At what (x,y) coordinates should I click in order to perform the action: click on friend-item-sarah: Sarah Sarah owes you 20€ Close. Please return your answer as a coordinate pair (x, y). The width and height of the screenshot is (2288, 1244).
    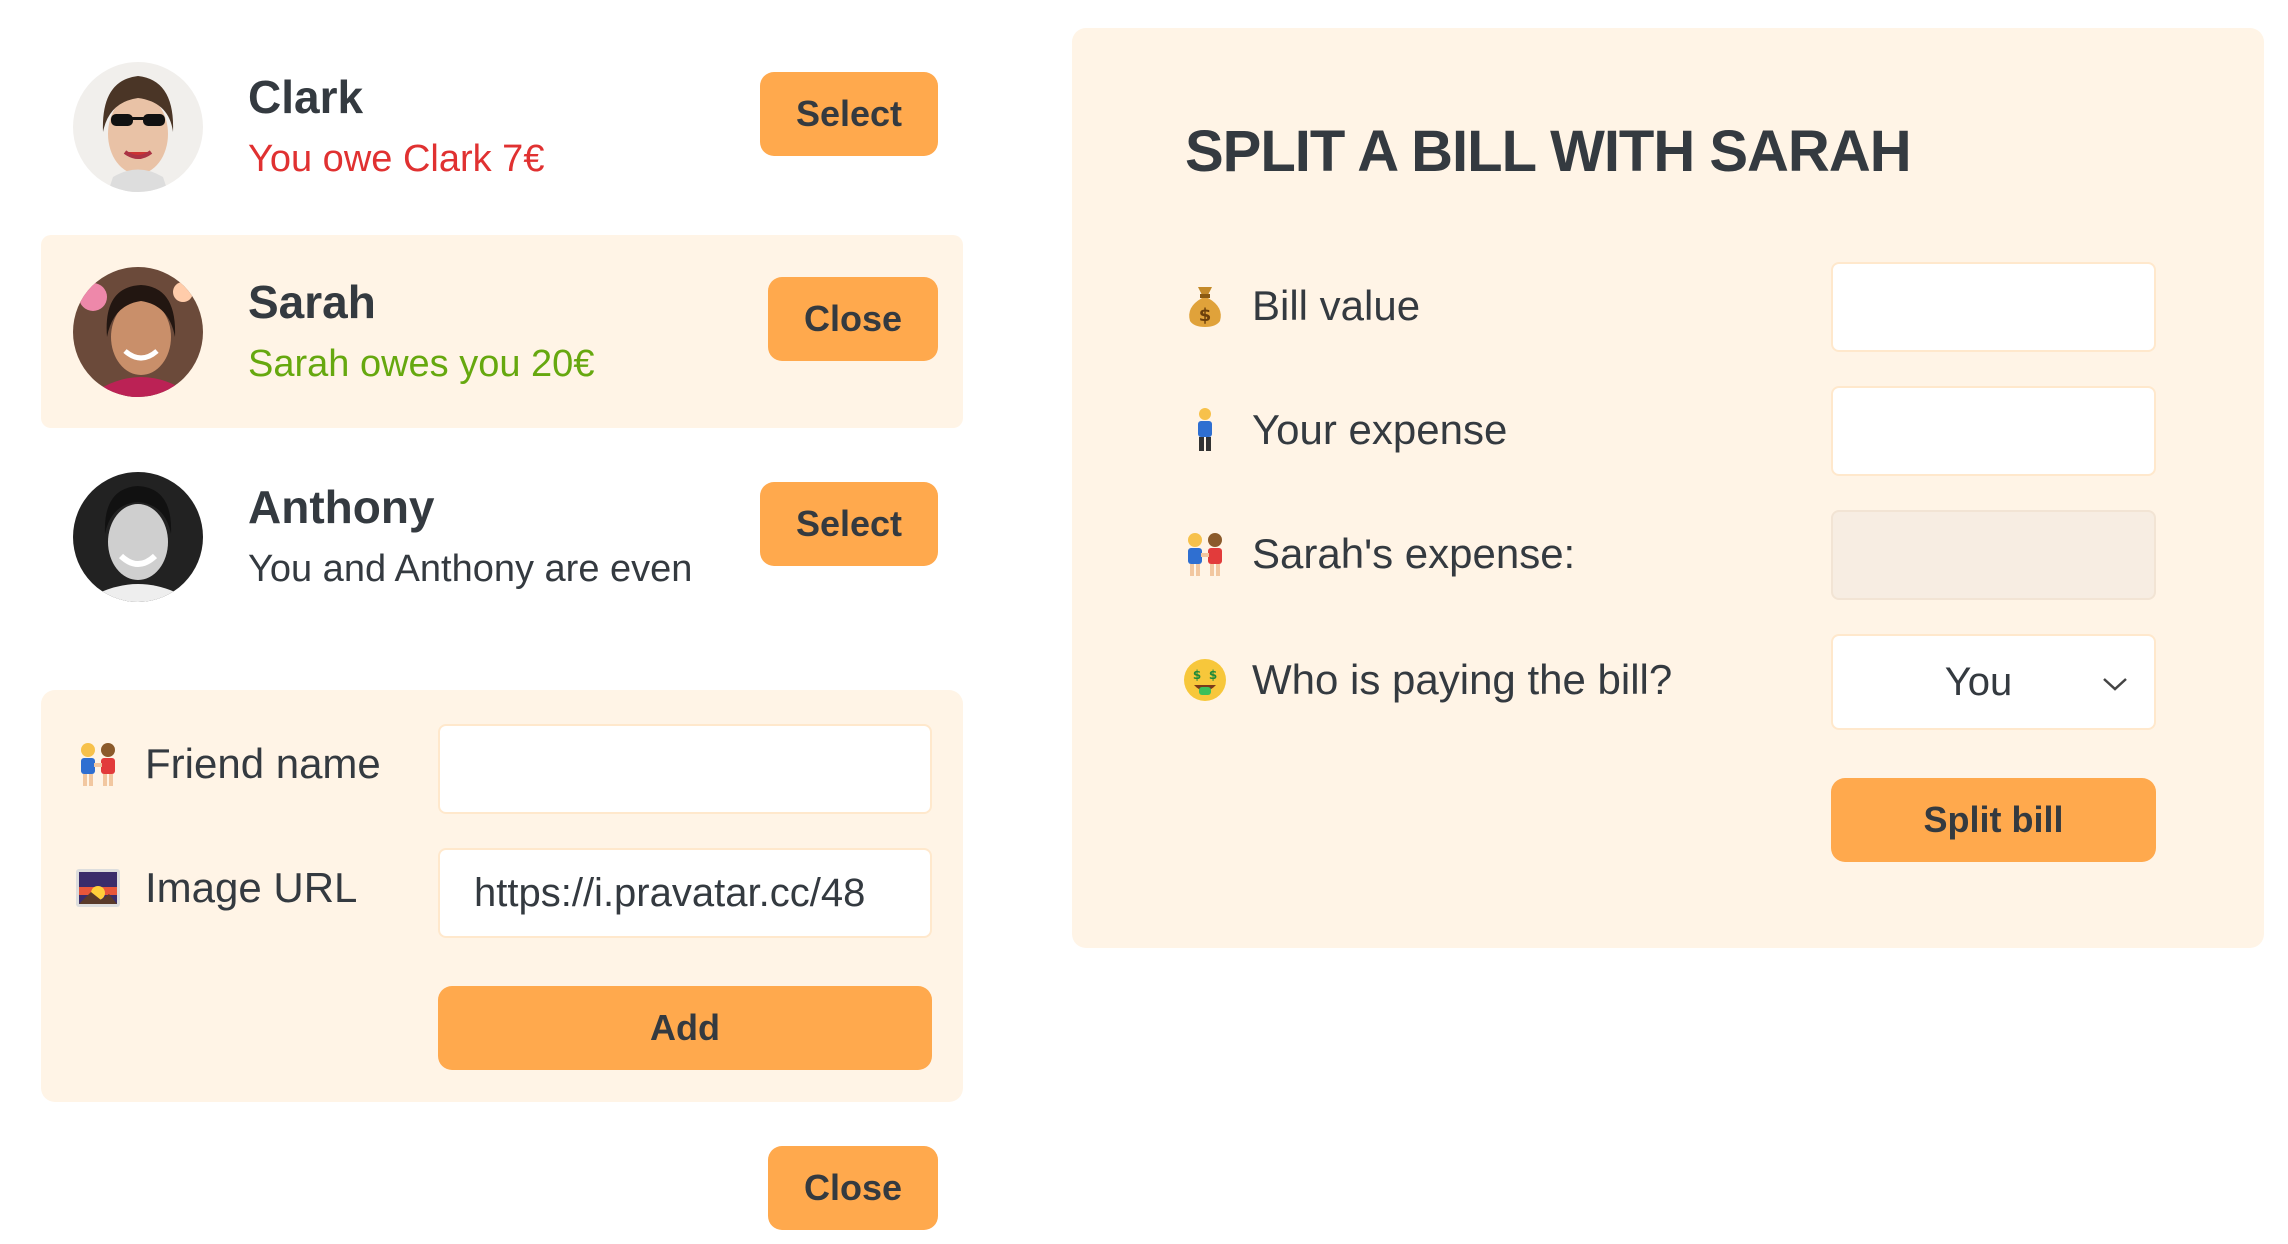
    Looking at the image, I should click on (502, 331).